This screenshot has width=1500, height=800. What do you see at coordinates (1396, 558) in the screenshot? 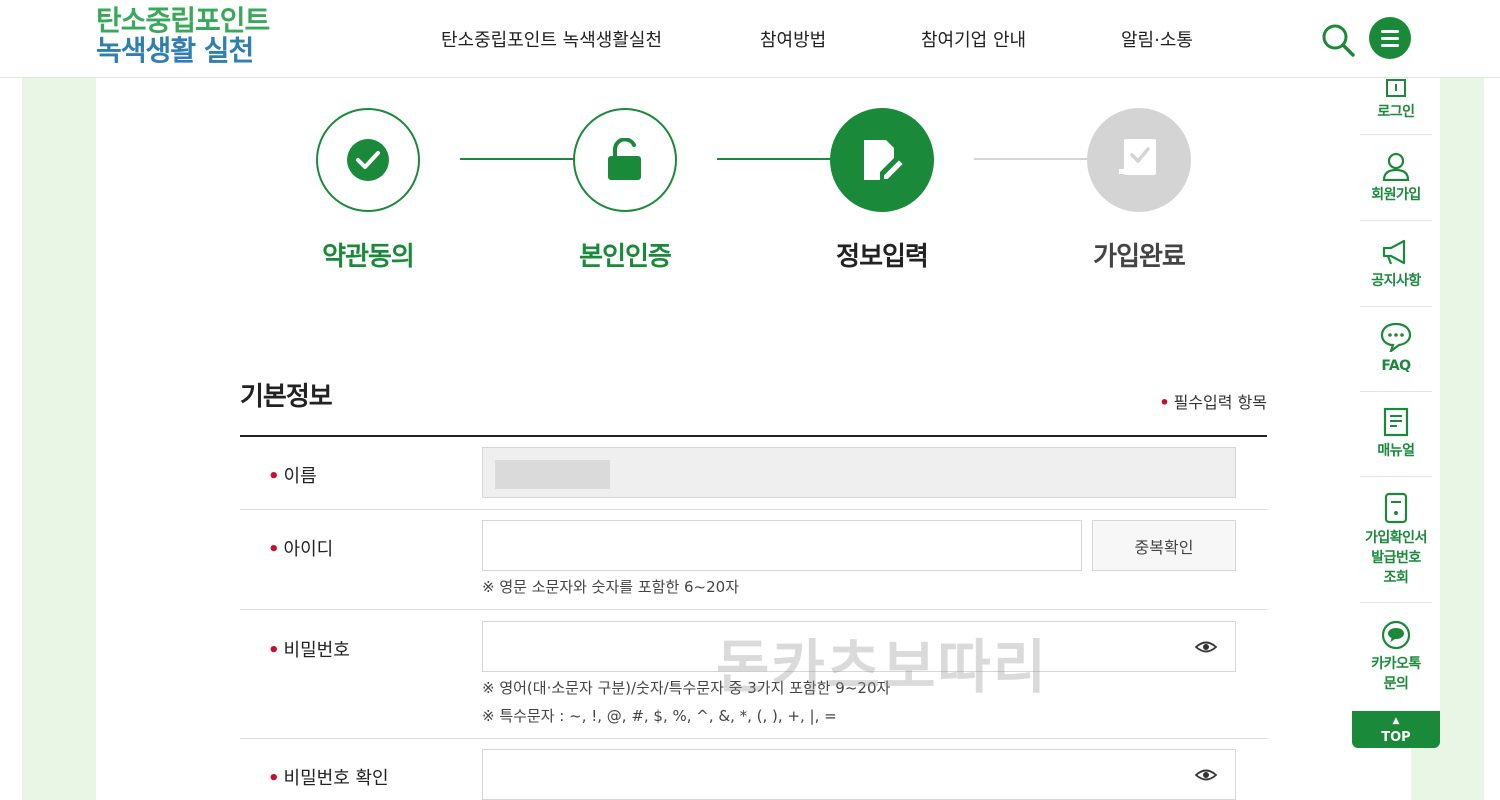
I see `quick-certificate-label: 가입확인서 발급번호 조회` at bounding box center [1396, 558].